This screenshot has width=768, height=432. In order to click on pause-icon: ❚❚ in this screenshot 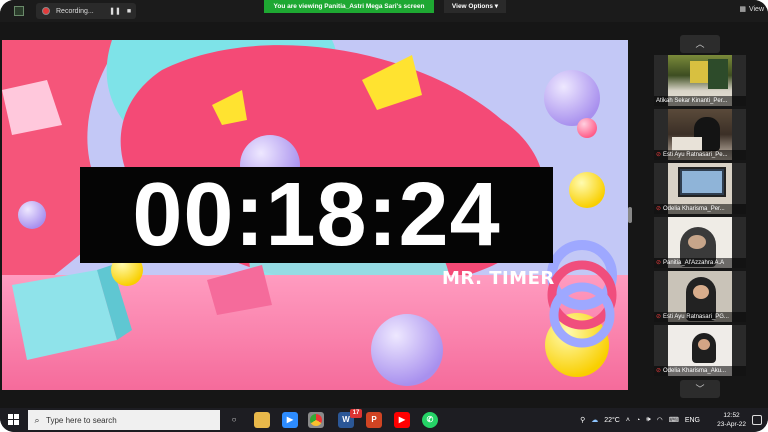, I will do `click(115, 11)`.